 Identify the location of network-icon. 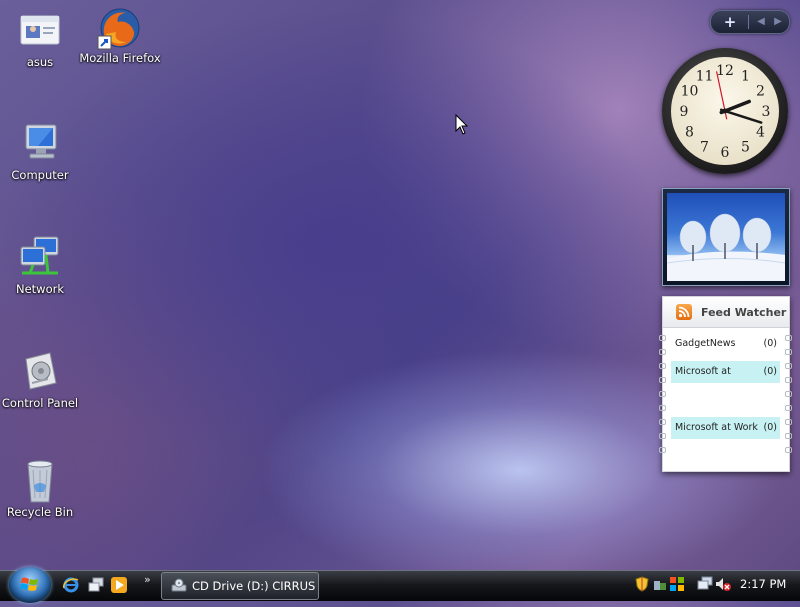
(40, 257).